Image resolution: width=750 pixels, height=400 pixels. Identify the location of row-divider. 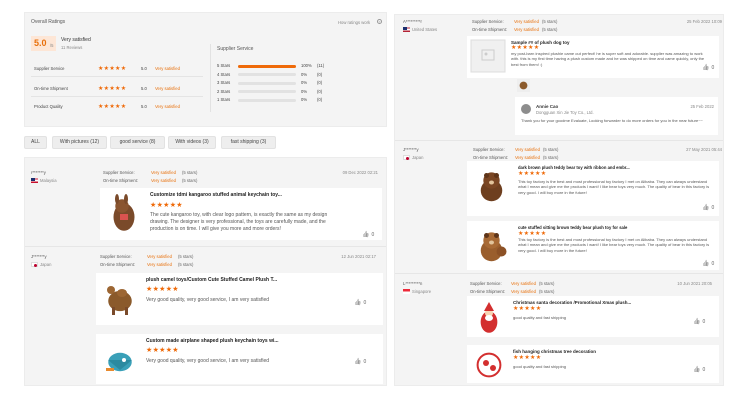
(117, 96).